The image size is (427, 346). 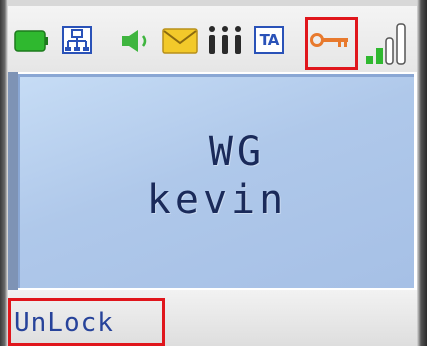 What do you see at coordinates (331, 43) in the screenshot?
I see `key-icon-highlight` at bounding box center [331, 43].